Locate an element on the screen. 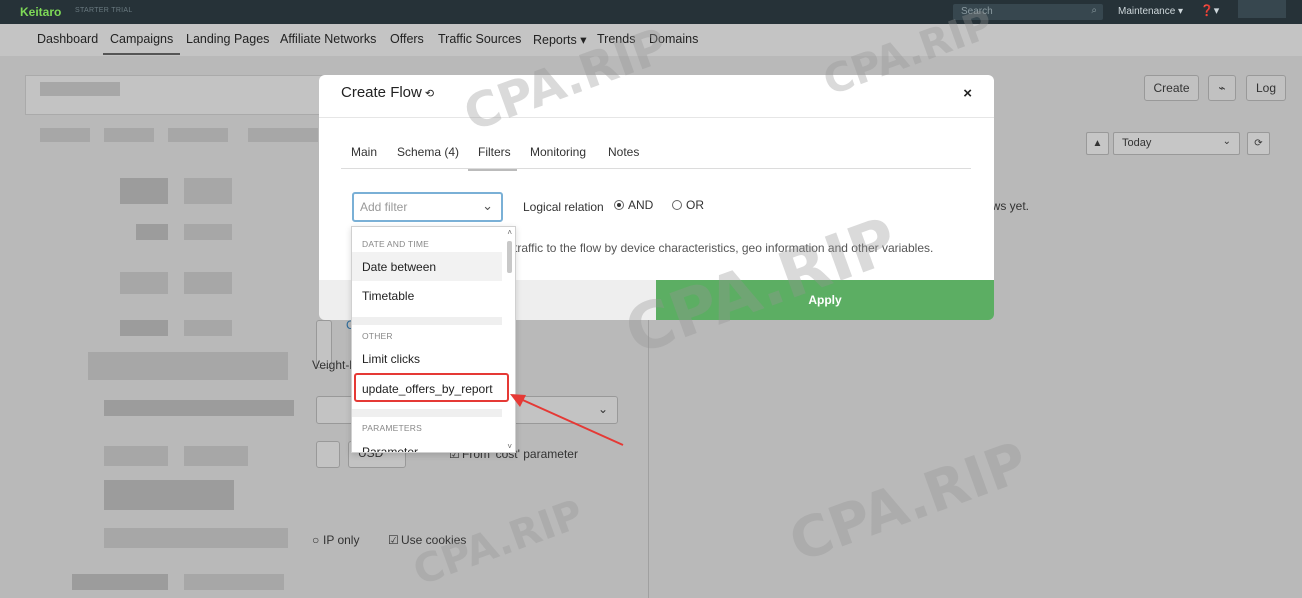 The height and width of the screenshot is (598, 1302). option-date-between: Date between is located at coordinates (427, 266).